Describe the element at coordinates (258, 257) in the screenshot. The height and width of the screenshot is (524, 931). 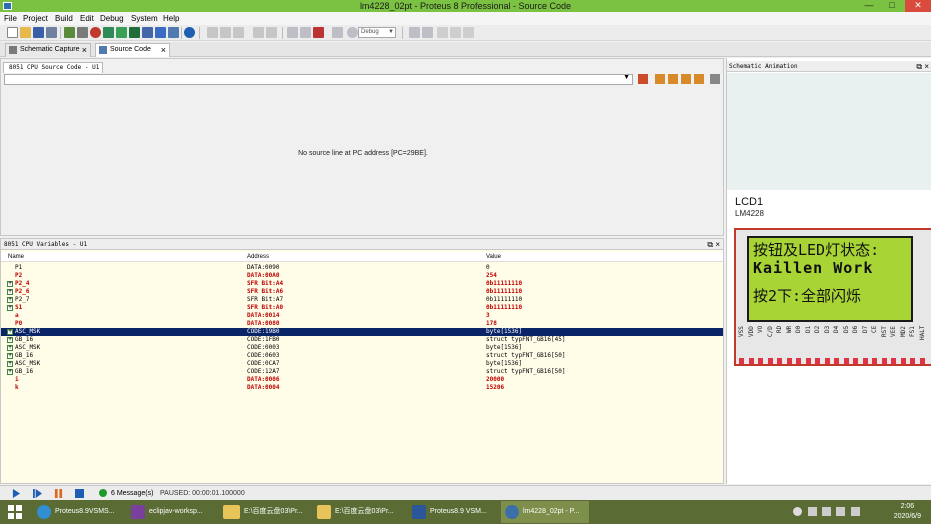
I see `column-header-address: Address` at that location.